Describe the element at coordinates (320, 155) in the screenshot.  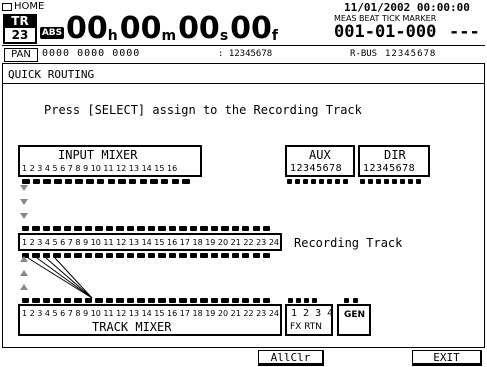
I see `aux-label: AUX` at that location.